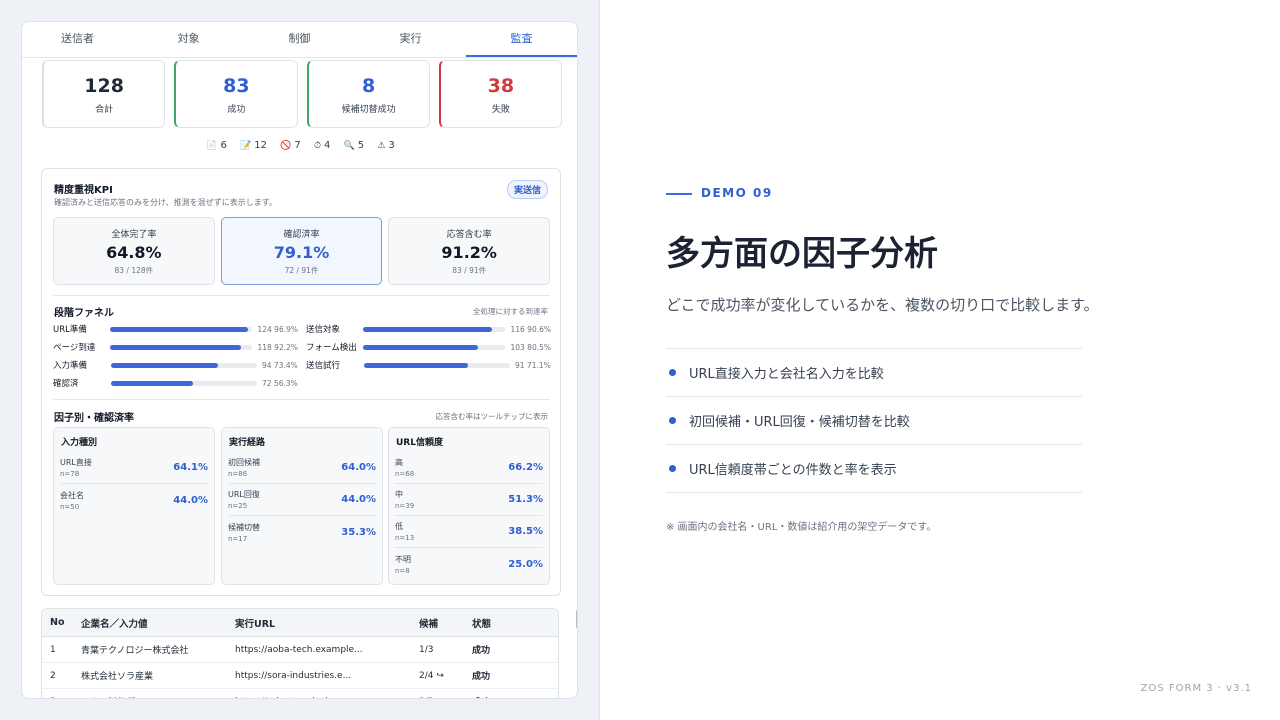 Image resolution: width=1280 pixels, height=720 pixels. I want to click on real-send-badge: 実送信, so click(527, 189).